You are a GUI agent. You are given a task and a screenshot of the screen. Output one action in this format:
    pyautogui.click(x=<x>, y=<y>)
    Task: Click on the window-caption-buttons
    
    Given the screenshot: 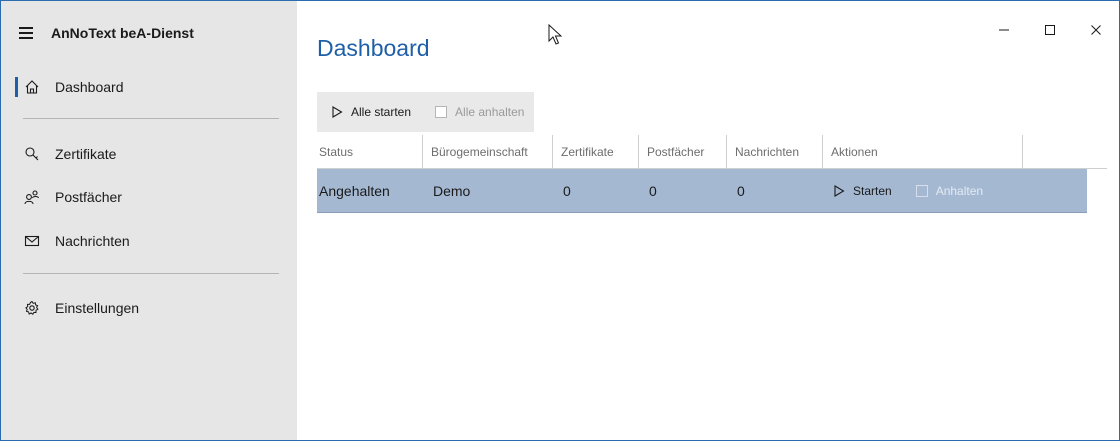 What is the action you would take?
    pyautogui.click(x=1050, y=30)
    